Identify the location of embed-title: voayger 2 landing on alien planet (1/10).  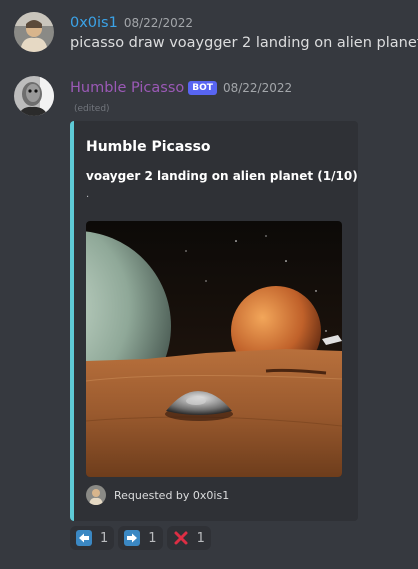
(222, 176).